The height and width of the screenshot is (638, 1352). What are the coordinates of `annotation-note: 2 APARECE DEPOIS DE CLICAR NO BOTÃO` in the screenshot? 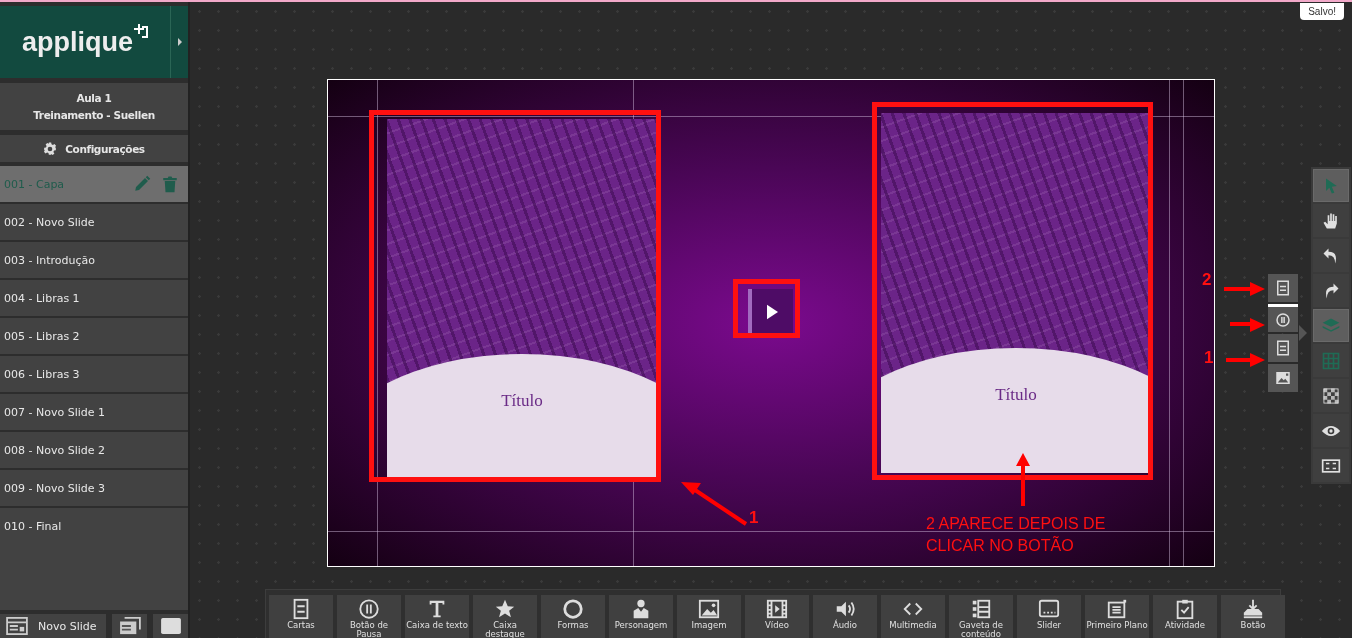 It's located at (1016, 535).